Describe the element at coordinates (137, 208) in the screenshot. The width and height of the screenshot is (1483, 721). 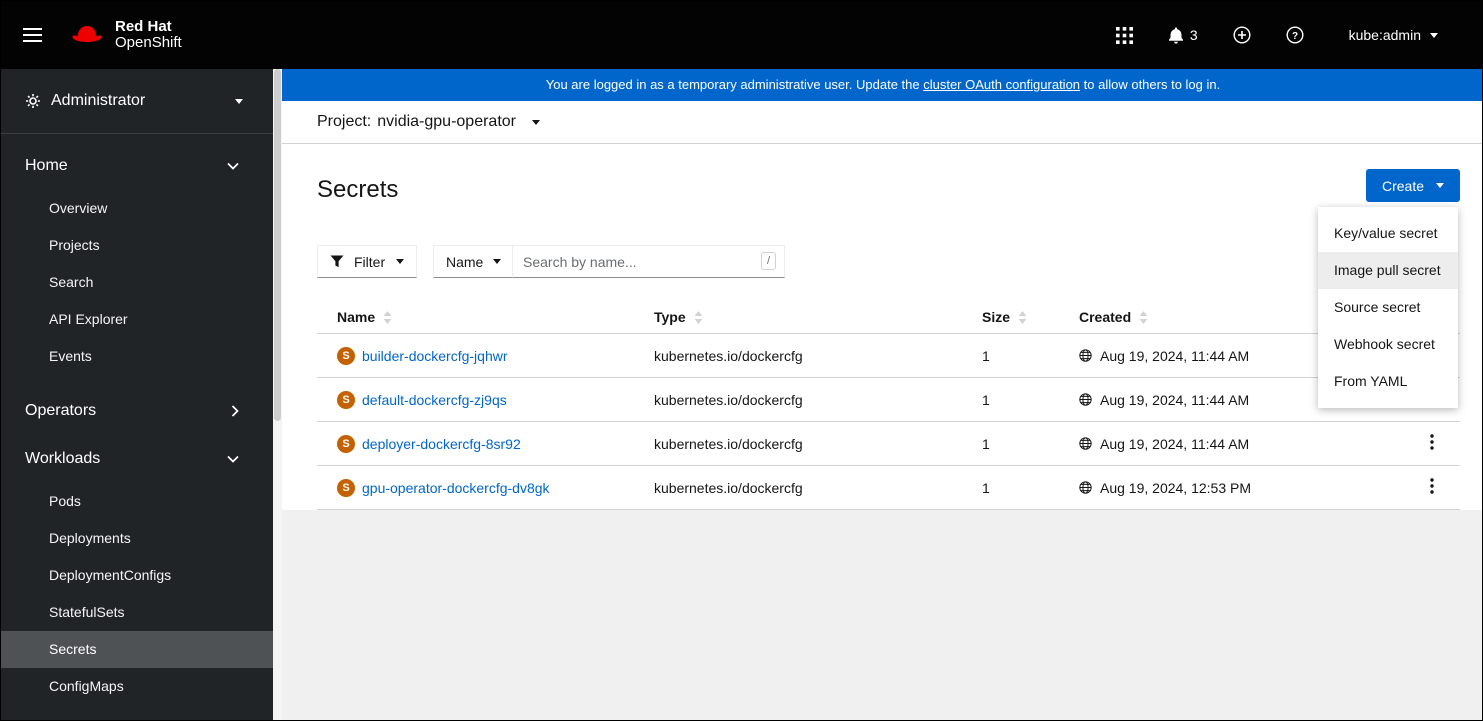
I see `sidebar-item-overview: Overview` at that location.